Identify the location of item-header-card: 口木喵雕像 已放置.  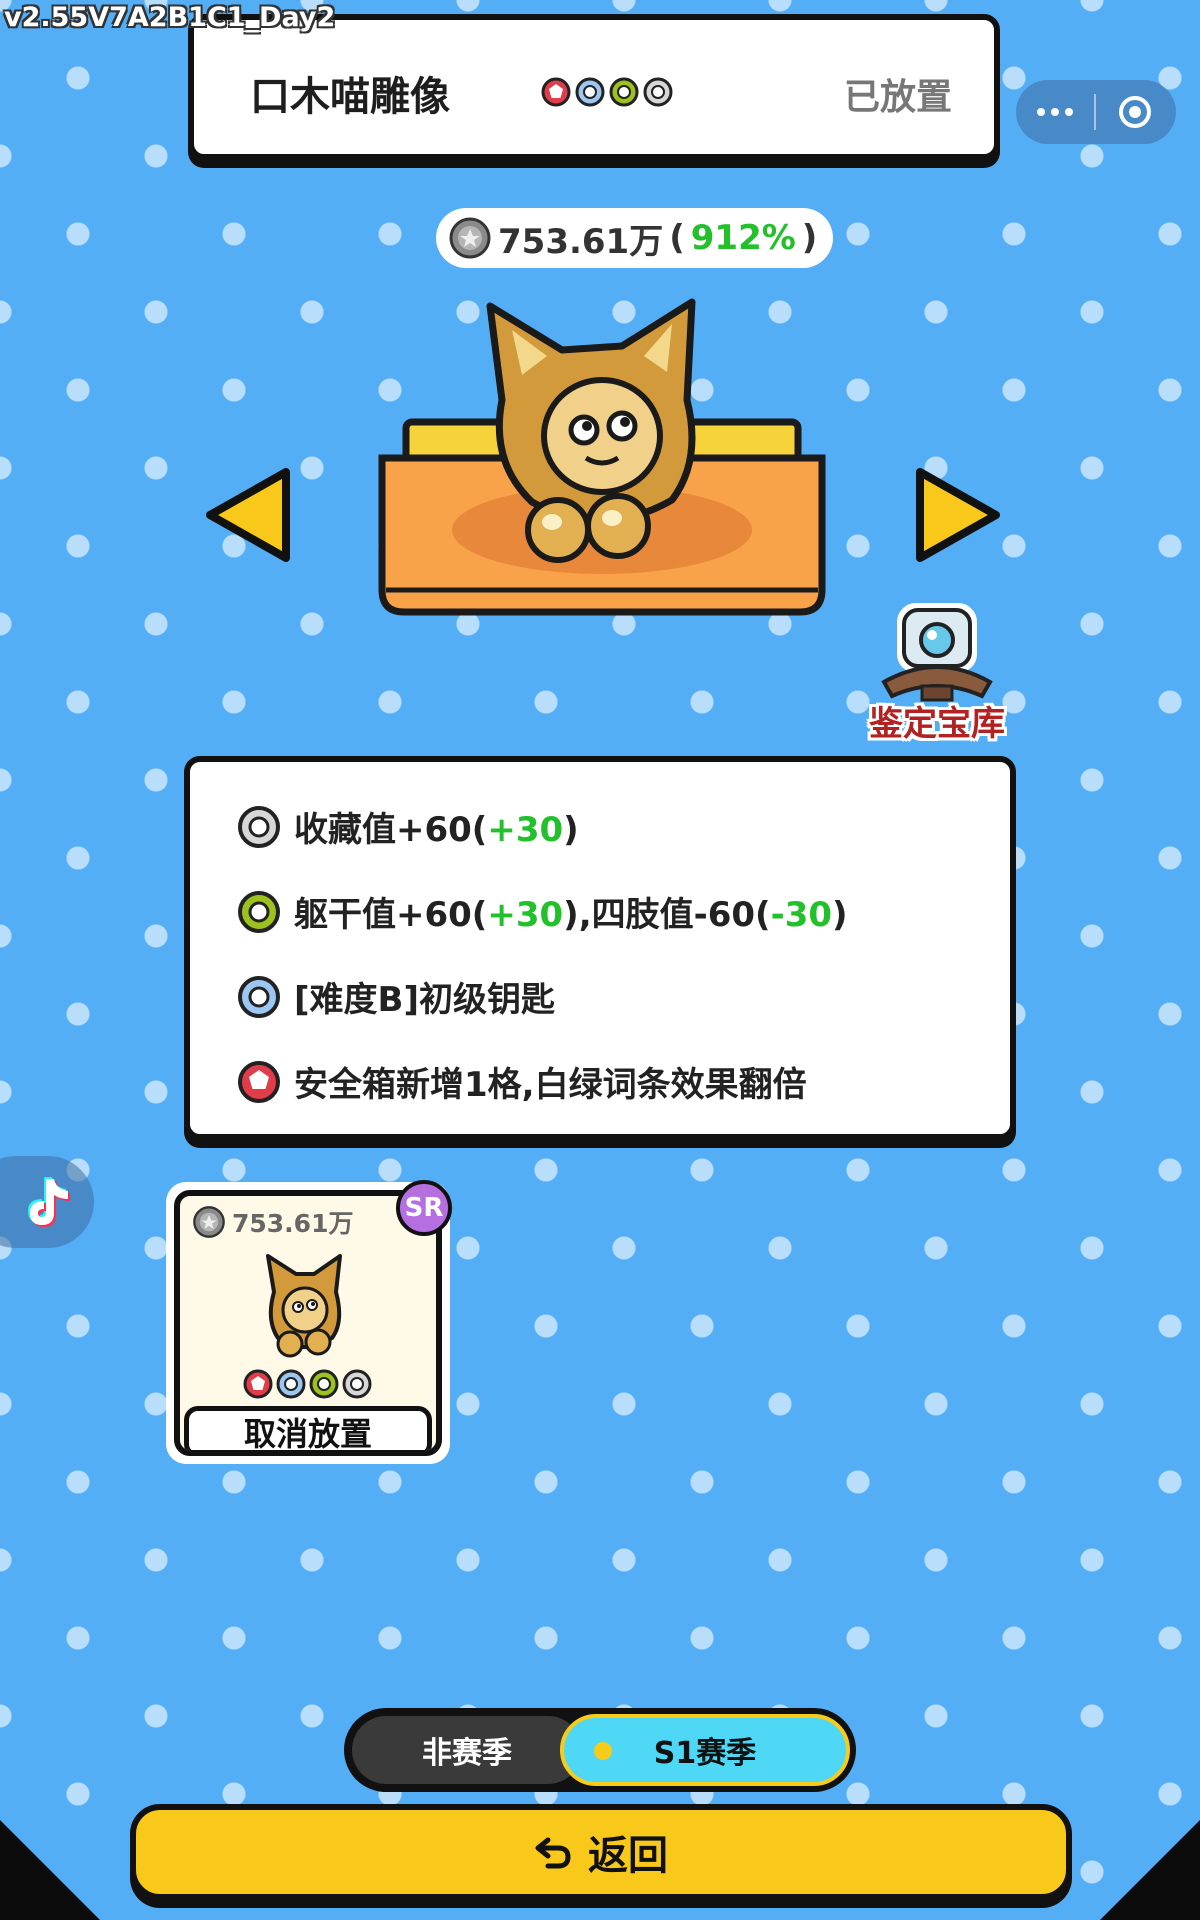
(594, 87).